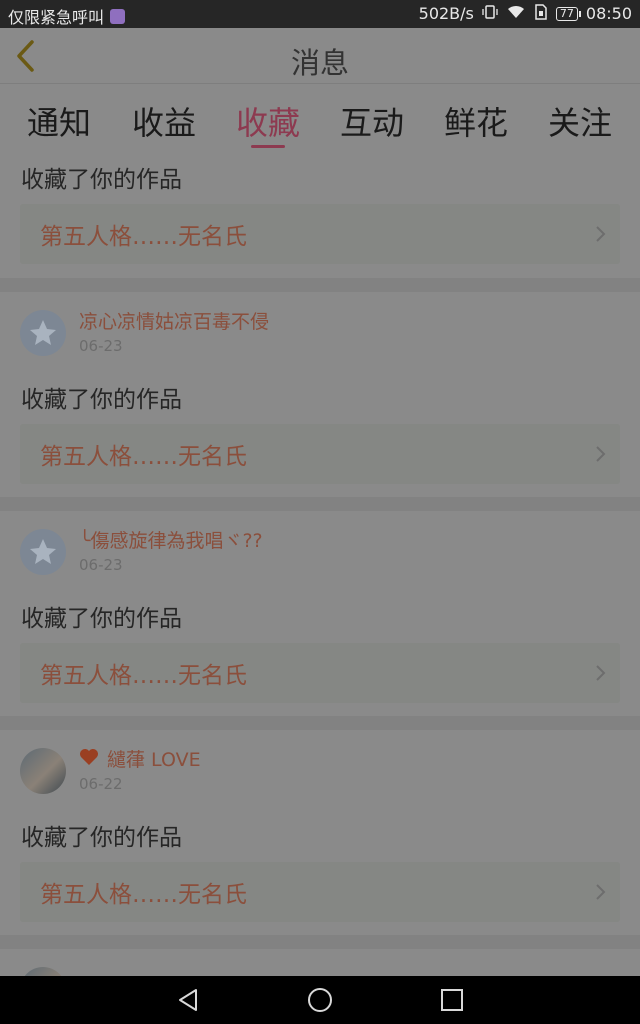 The height and width of the screenshot is (1024, 640). Describe the element at coordinates (59, 121) in the screenshot. I see `tab-notifications: 通知` at that location.